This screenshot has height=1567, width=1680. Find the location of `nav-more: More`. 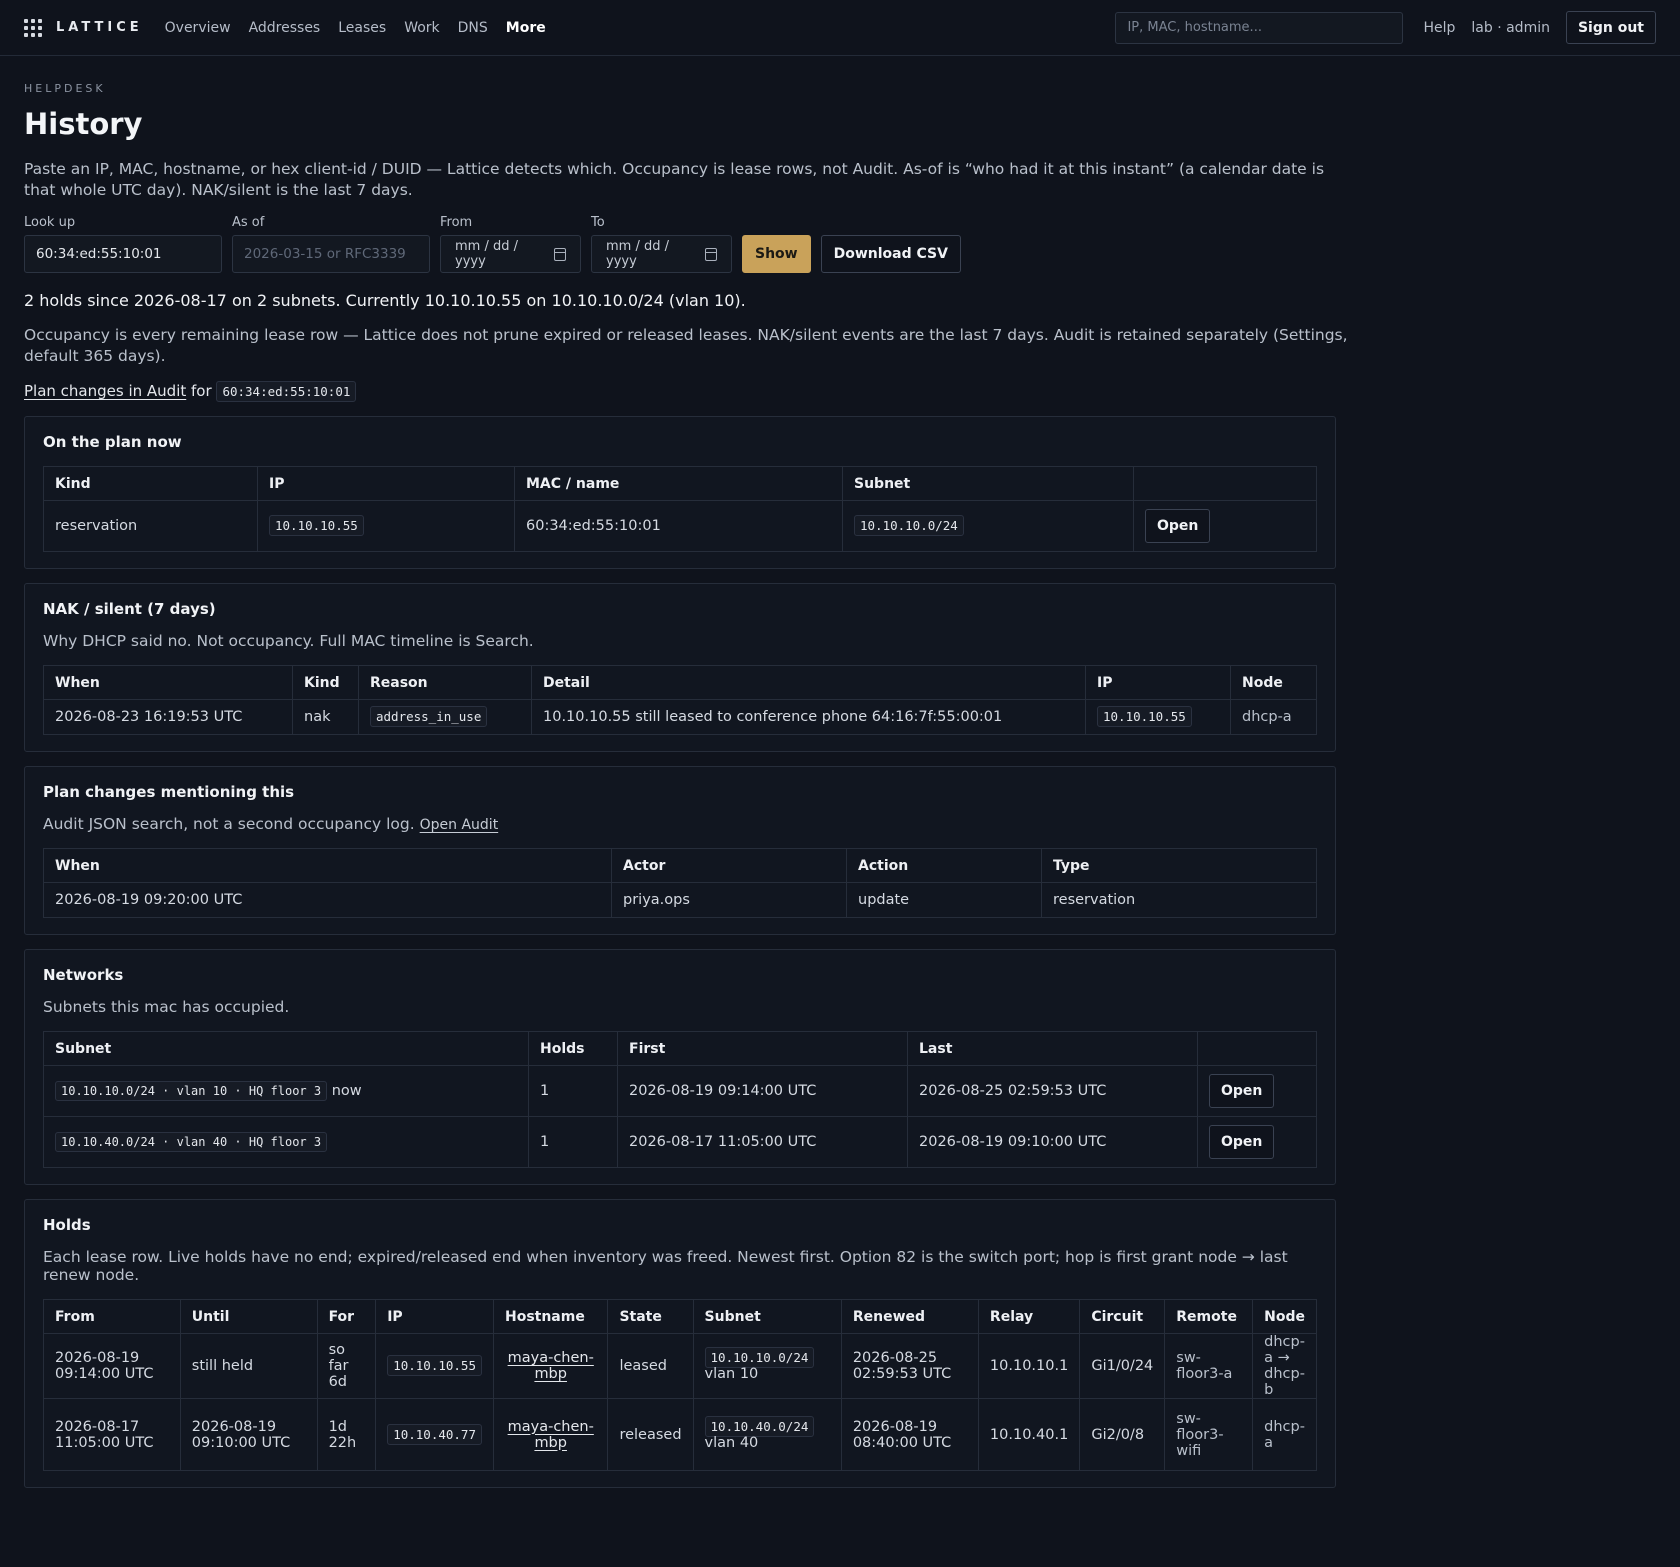

nav-more: More is located at coordinates (526, 28).